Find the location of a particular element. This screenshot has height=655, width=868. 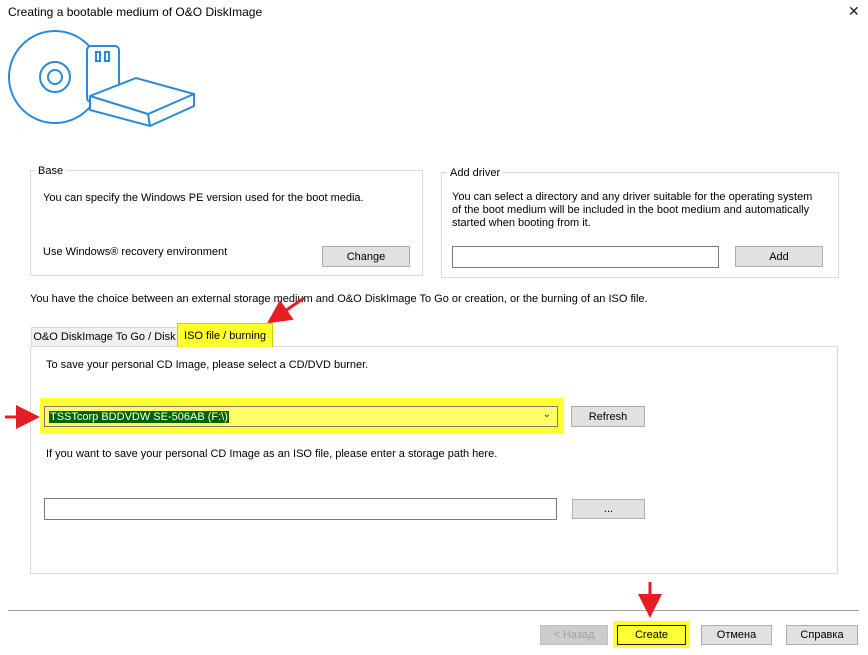

burner-selected-value: TSSTcorp BDDVDW SE-506AB (F:\) is located at coordinates (139, 416).